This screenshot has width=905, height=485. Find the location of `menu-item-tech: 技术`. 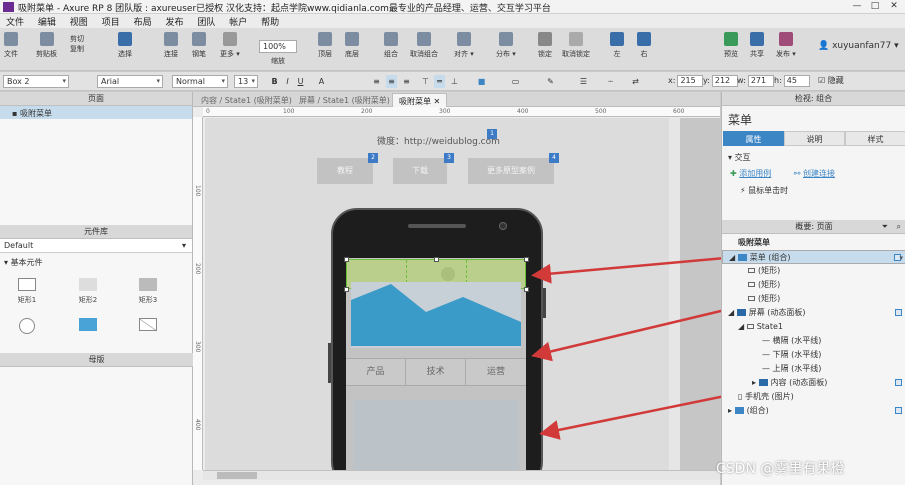

menu-item-tech: 技术 is located at coordinates (436, 372).